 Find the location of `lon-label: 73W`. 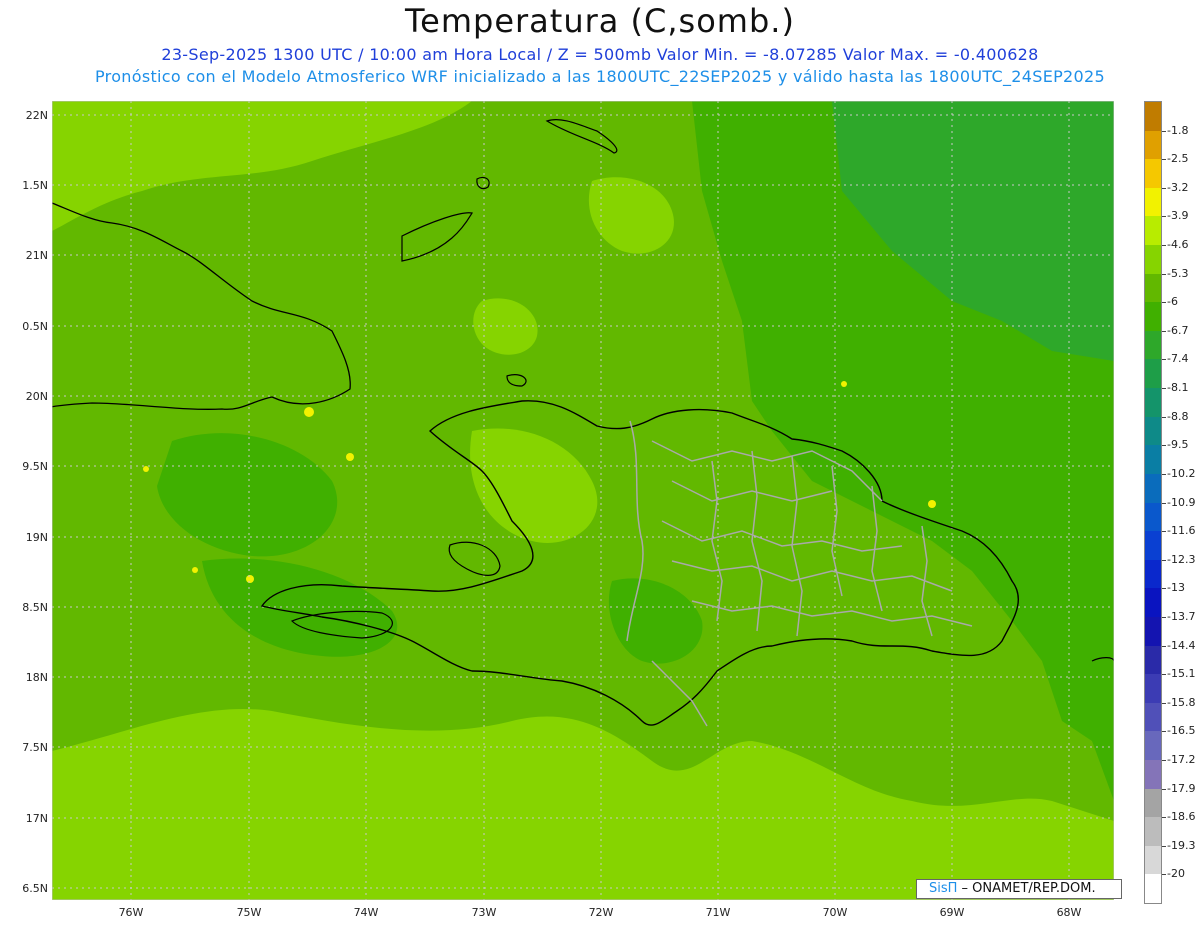

lon-label: 73W is located at coordinates (484, 912).